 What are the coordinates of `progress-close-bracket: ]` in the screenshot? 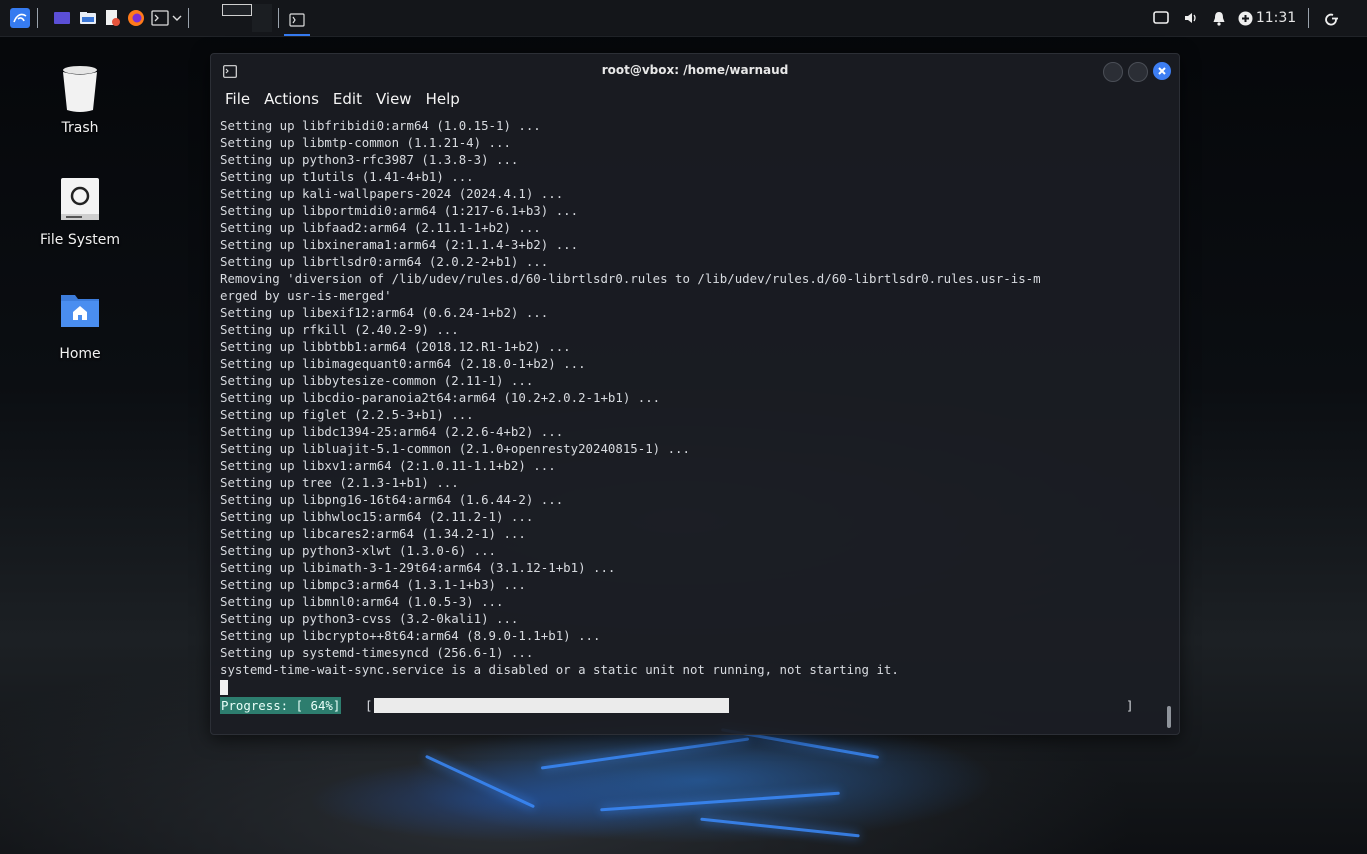 It's located at (1130, 705).